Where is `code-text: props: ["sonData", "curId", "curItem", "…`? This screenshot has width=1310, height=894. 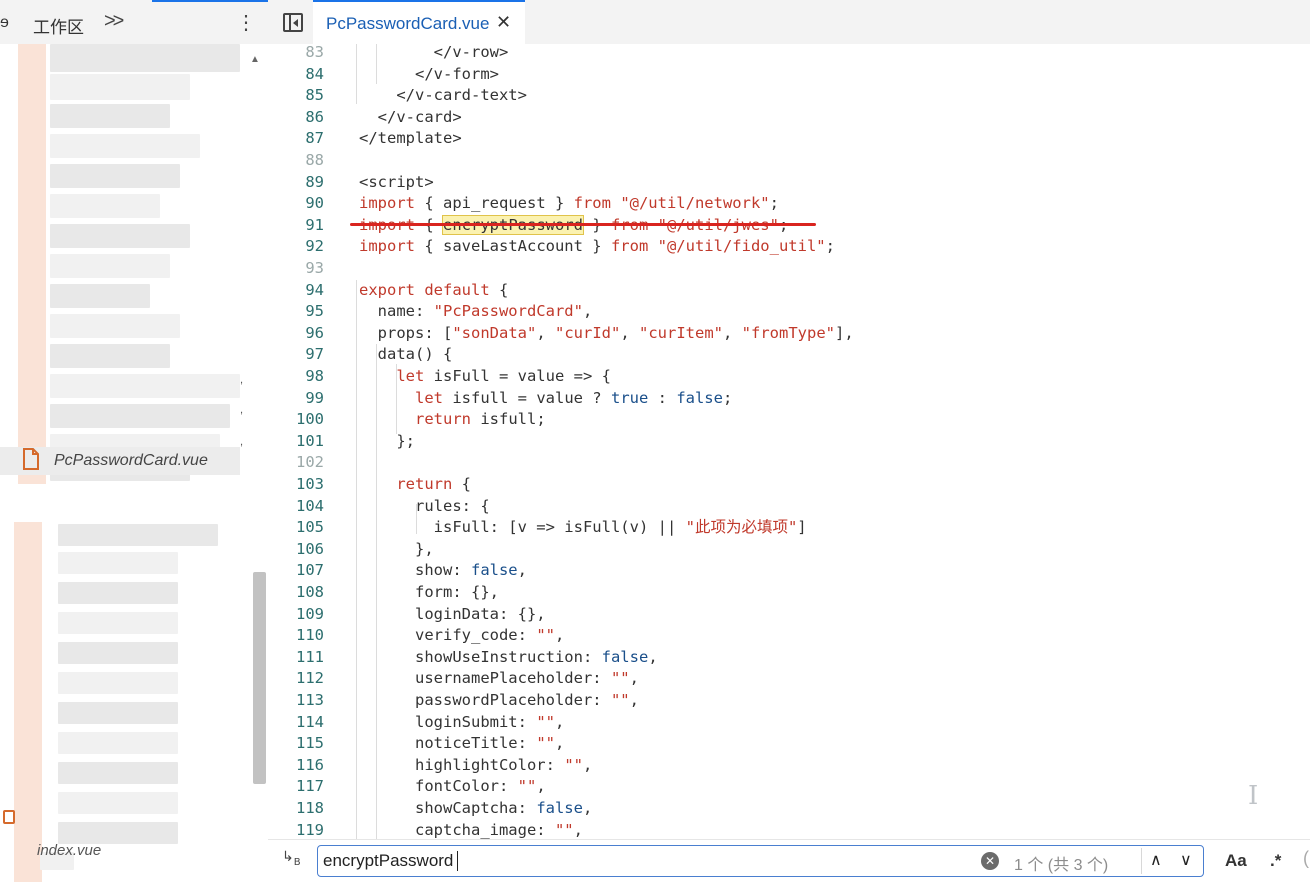 code-text: props: ["sonData", "curId", "curItem", "… is located at coordinates (606, 333).